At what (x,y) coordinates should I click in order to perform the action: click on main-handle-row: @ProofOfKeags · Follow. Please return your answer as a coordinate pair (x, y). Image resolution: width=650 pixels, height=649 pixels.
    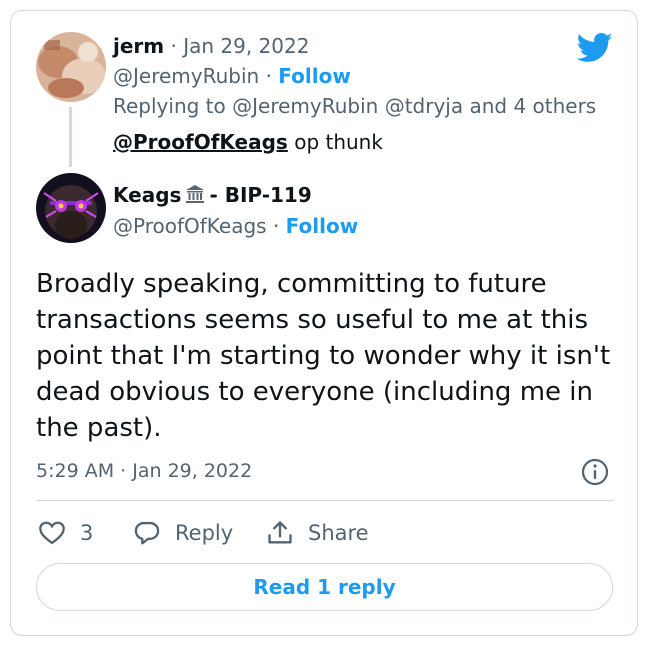
    Looking at the image, I should click on (235, 226).